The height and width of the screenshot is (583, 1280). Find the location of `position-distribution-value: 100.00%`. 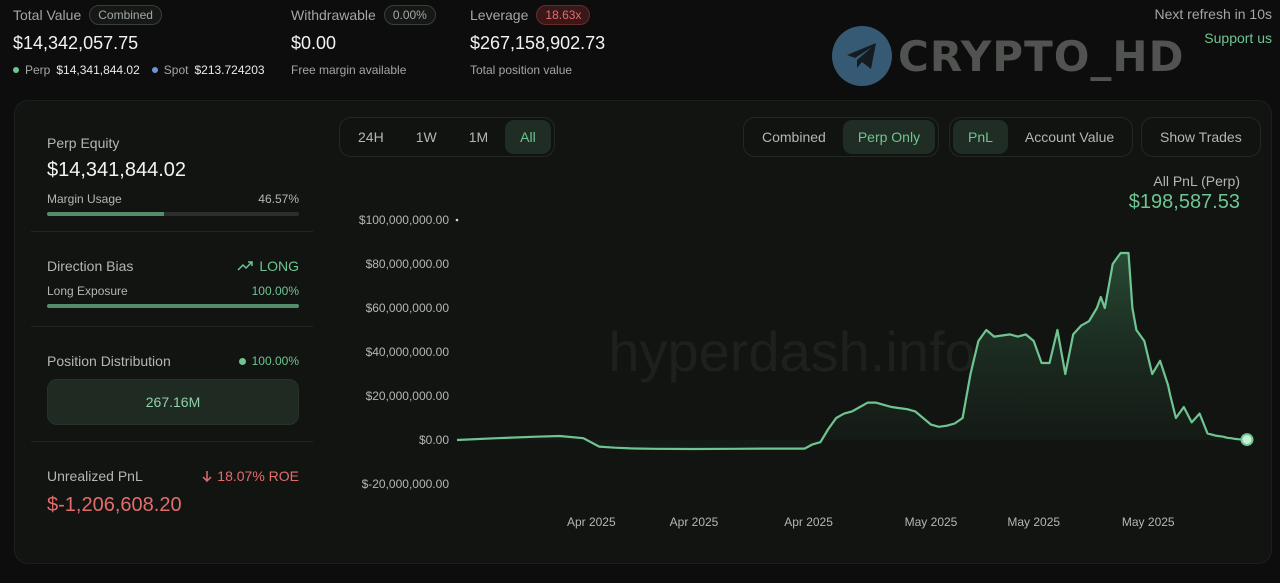

position-distribution-value: 100.00% is located at coordinates (275, 361).